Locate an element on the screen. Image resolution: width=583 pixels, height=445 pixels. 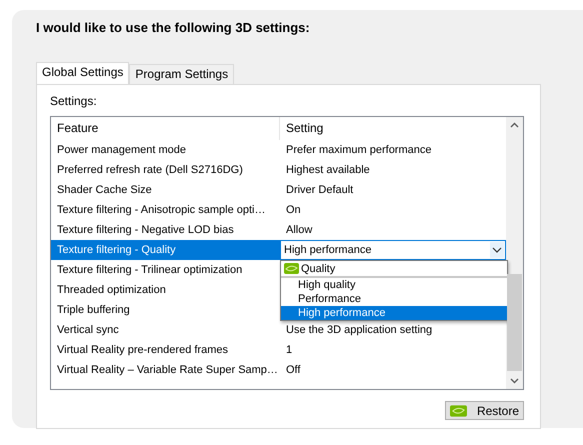
scroll-thumb is located at coordinates (514, 322).